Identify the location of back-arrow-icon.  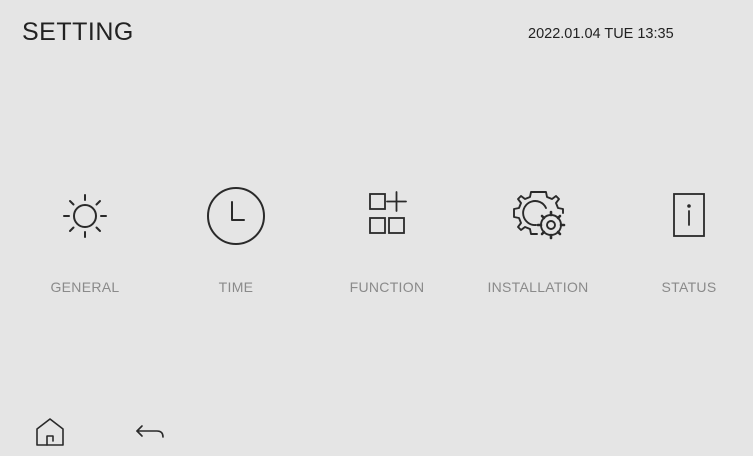
(150, 432).